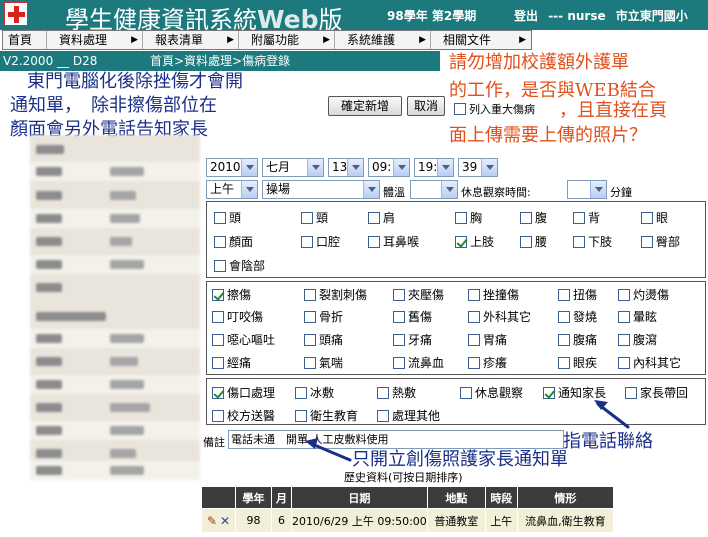 The width and height of the screenshot is (708, 537). I want to click on symptom-checkbox: 舊傷, so click(412, 316).